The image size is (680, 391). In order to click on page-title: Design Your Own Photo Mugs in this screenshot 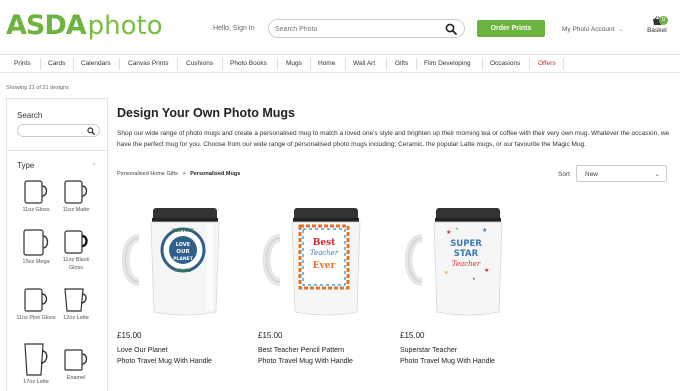, I will do `click(206, 113)`.